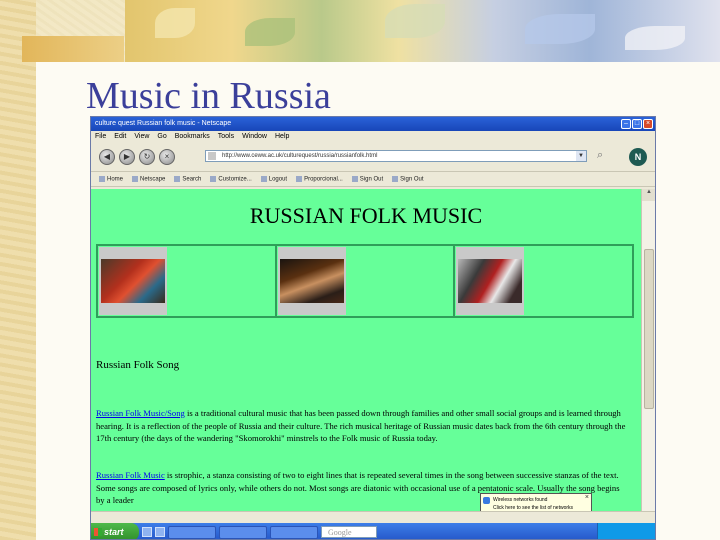 This screenshot has width=720, height=540. Describe the element at coordinates (141, 137) in the screenshot. I see `menu-view: View` at that location.